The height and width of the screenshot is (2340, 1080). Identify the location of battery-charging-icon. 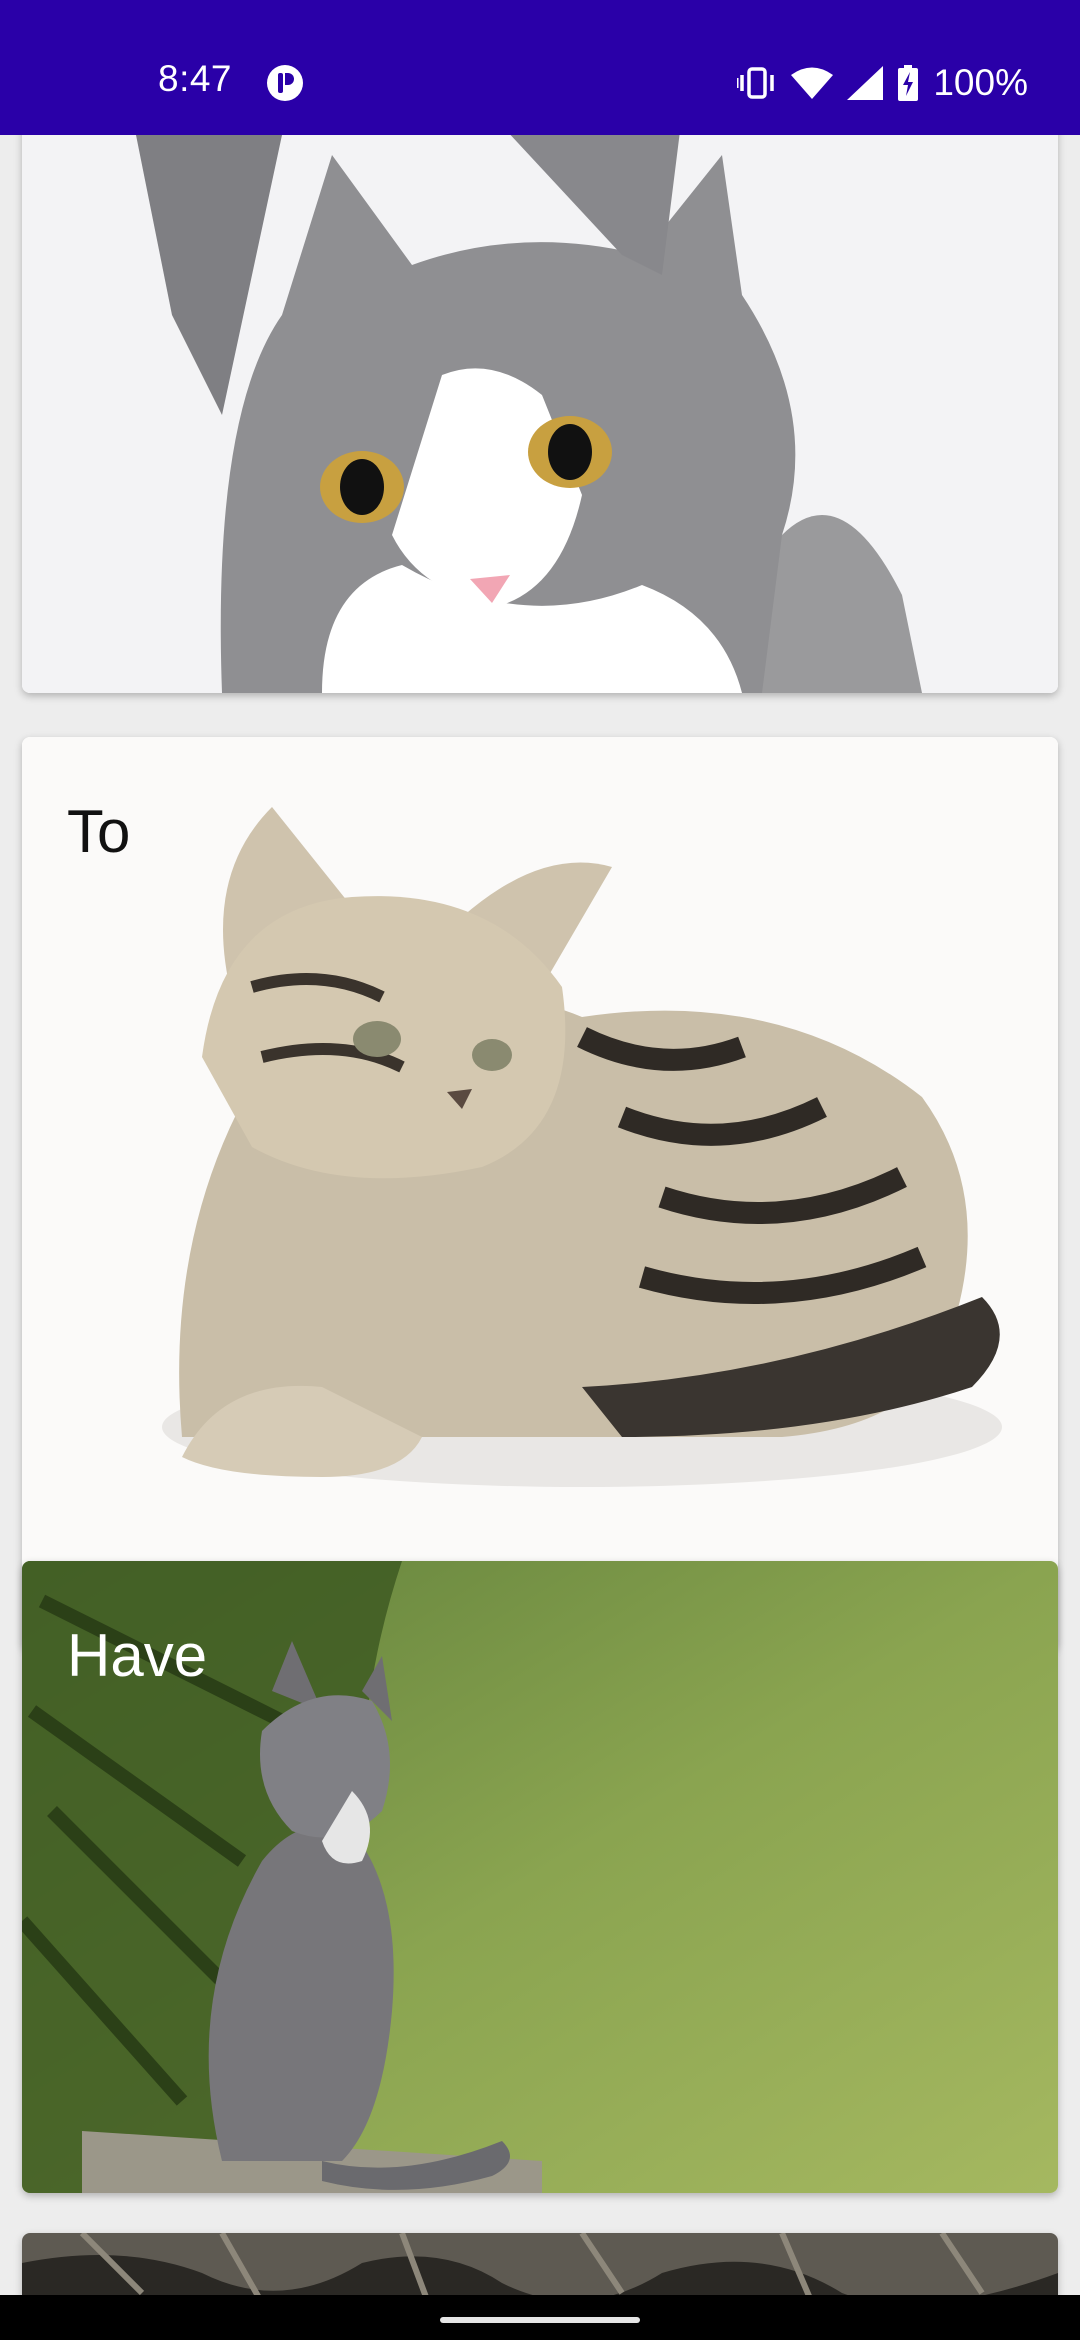
(908, 83).